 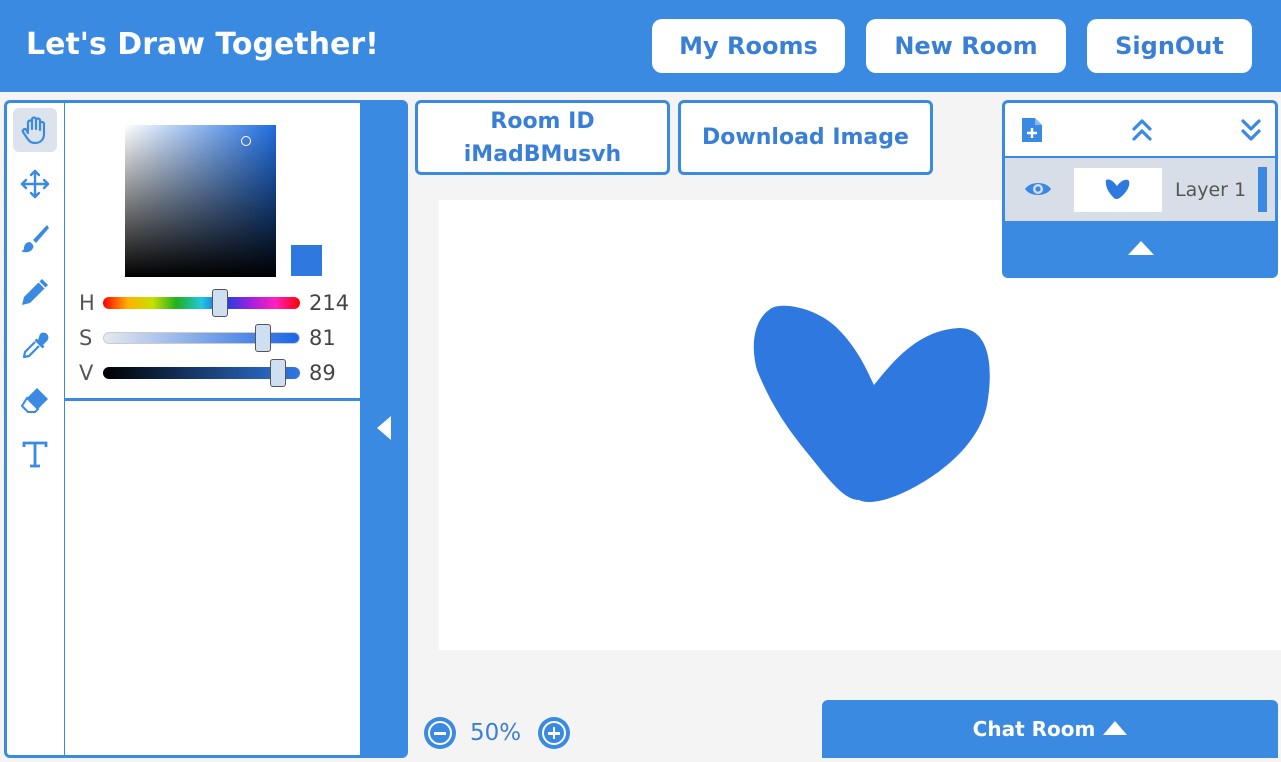 What do you see at coordinates (322, 373) in the screenshot?
I see `value-value: 89` at bounding box center [322, 373].